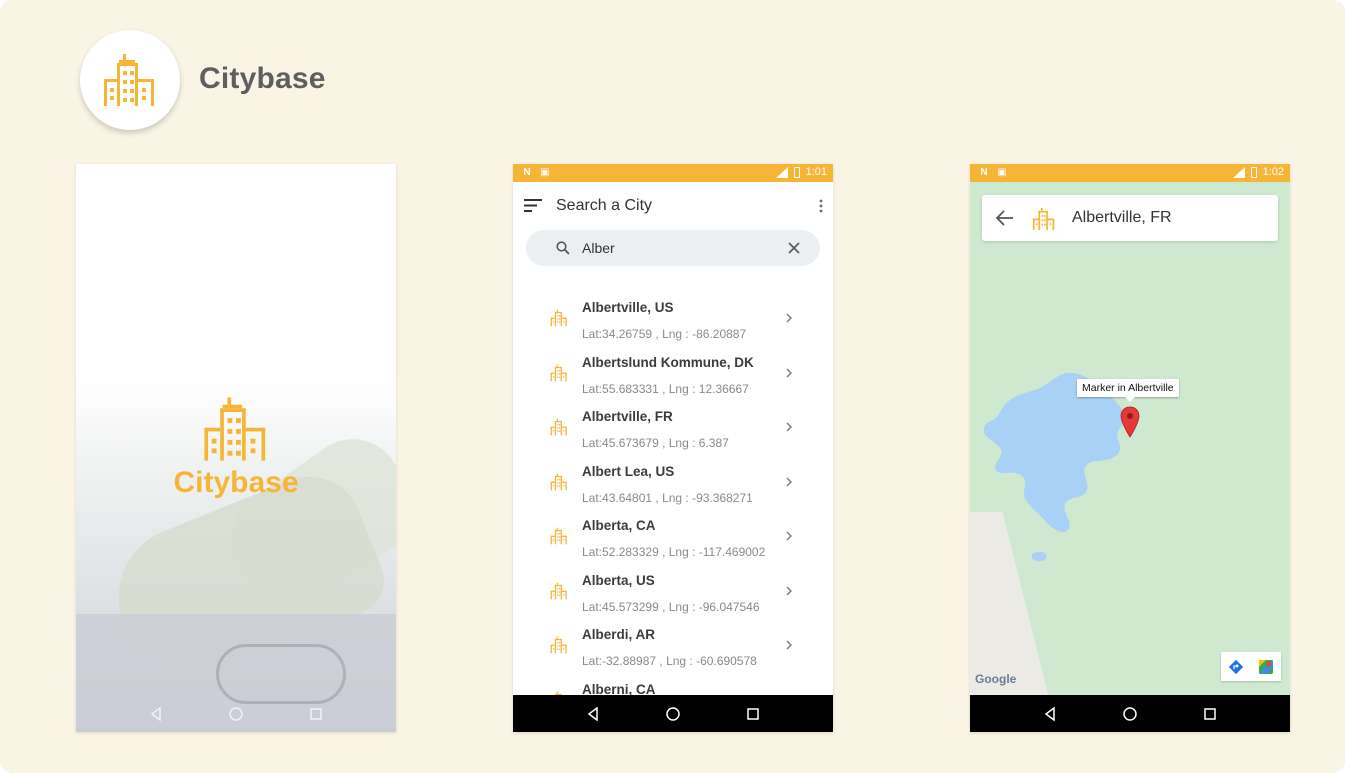 This screenshot has height=773, width=1345. I want to click on google-maps-icon, so click(1266, 666).